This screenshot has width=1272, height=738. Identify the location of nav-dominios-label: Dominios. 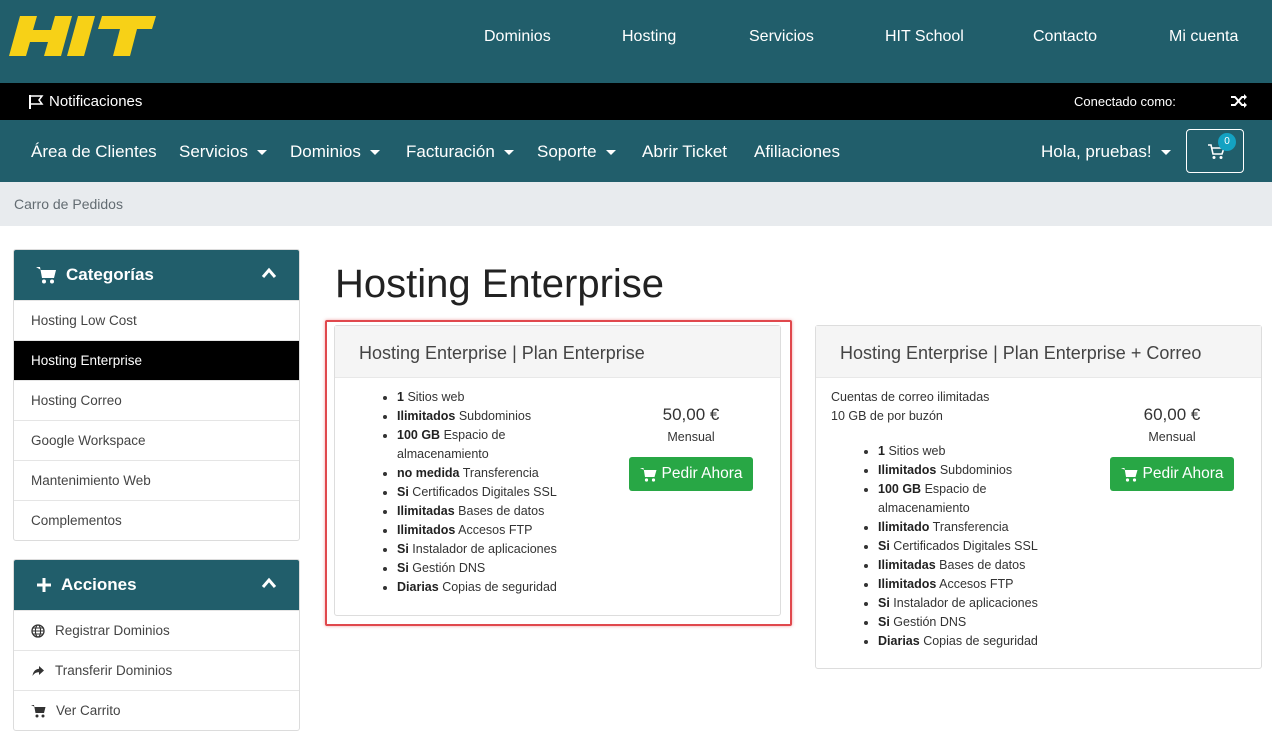
(325, 151).